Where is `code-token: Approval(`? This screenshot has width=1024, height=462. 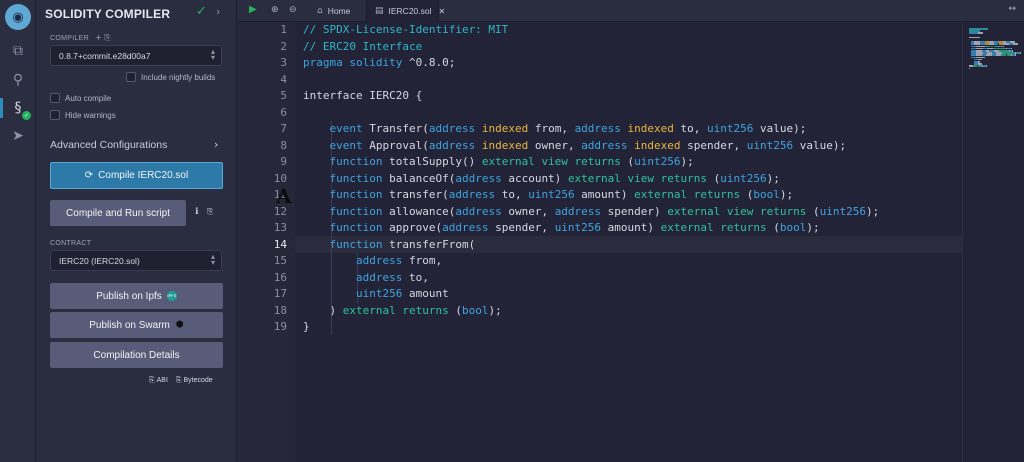
code-token: Approval( is located at coordinates (395, 145).